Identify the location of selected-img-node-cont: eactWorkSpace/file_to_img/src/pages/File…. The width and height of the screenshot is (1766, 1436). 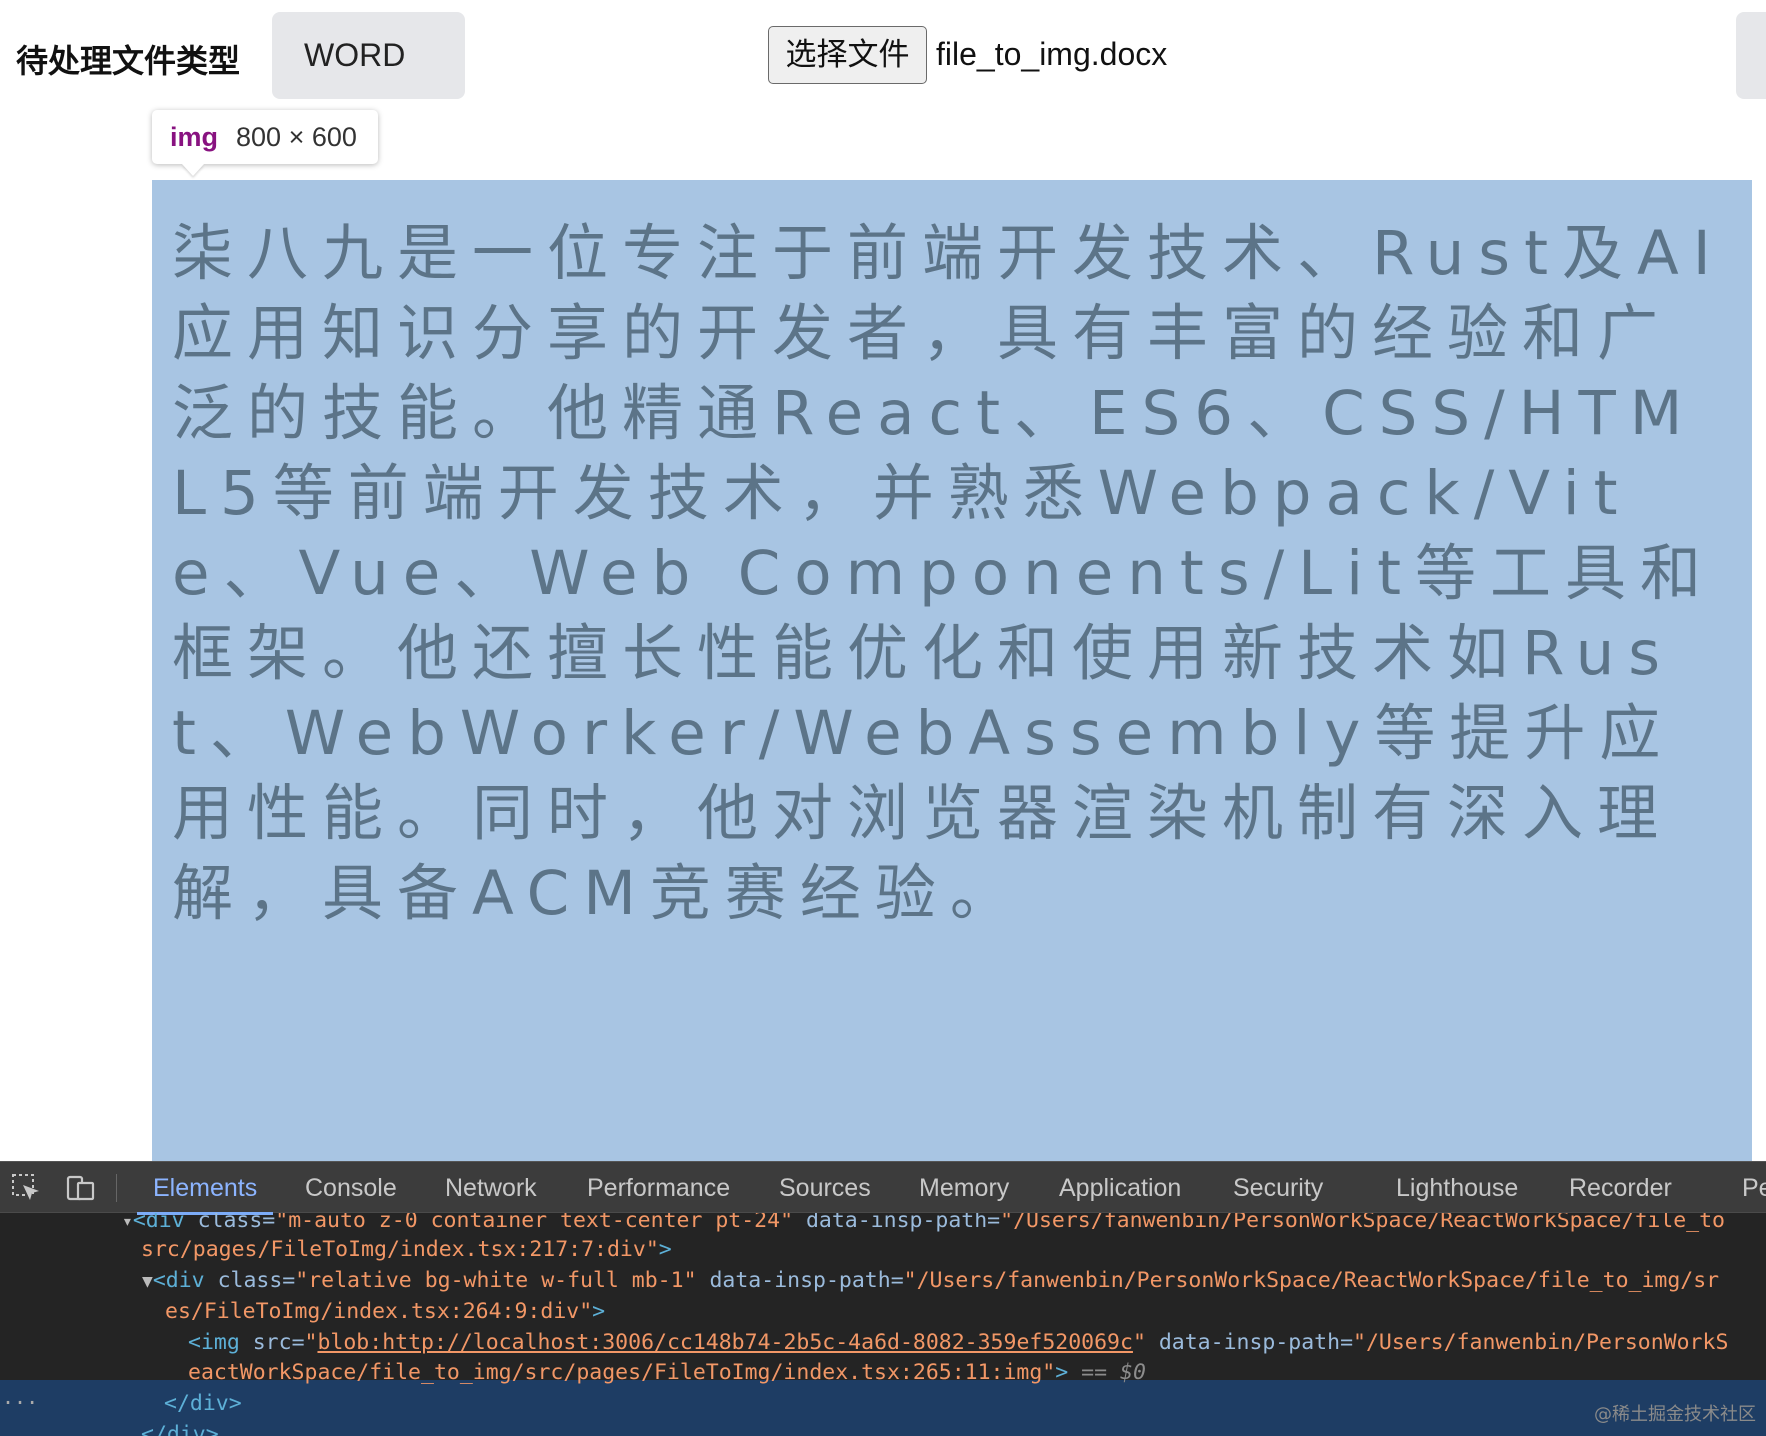
(667, 1372).